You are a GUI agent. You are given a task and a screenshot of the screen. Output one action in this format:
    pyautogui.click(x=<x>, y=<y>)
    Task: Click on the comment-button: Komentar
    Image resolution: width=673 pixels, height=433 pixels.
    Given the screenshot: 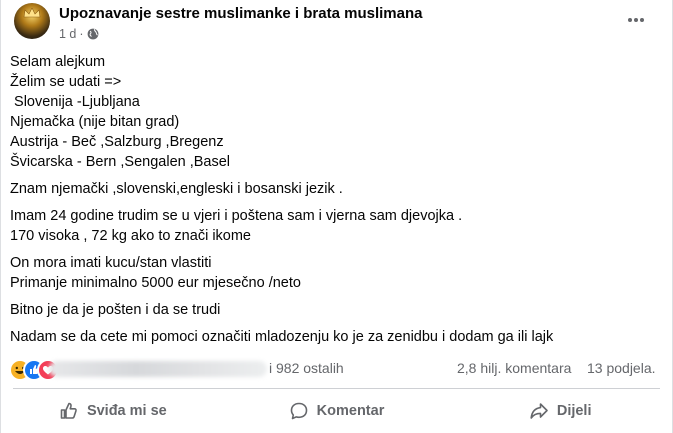 What is the action you would take?
    pyautogui.click(x=337, y=411)
    